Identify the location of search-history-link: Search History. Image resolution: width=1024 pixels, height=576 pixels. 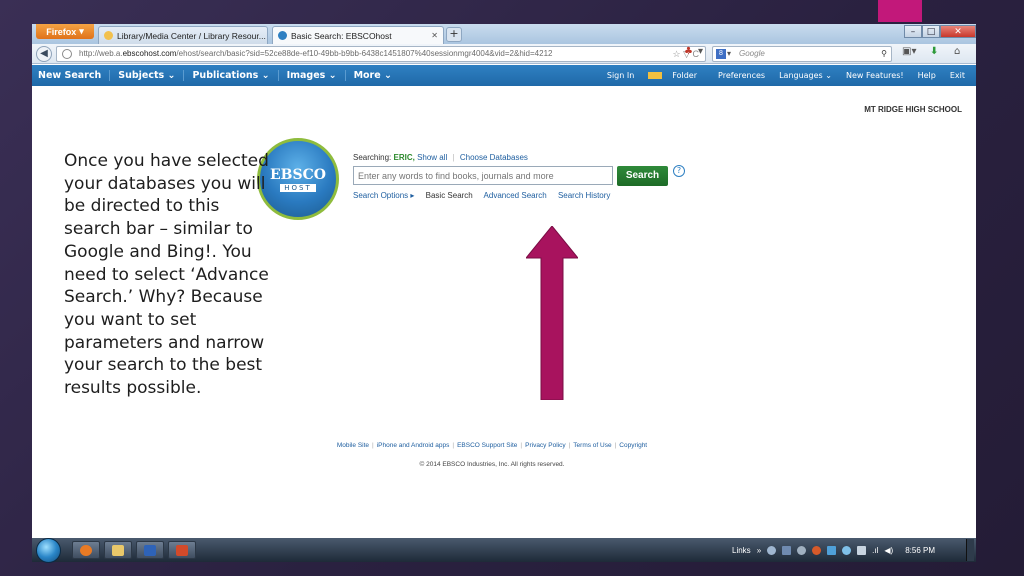
(584, 195).